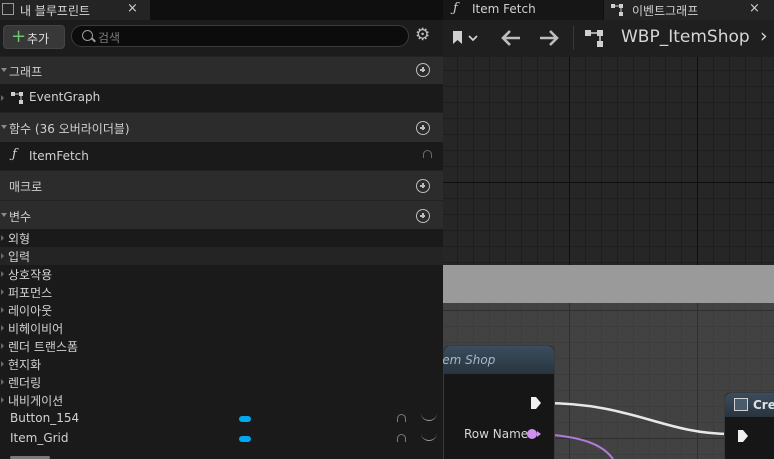 Image resolution: width=774 pixels, height=459 pixels. I want to click on node-title: Item Shop, so click(469, 360).